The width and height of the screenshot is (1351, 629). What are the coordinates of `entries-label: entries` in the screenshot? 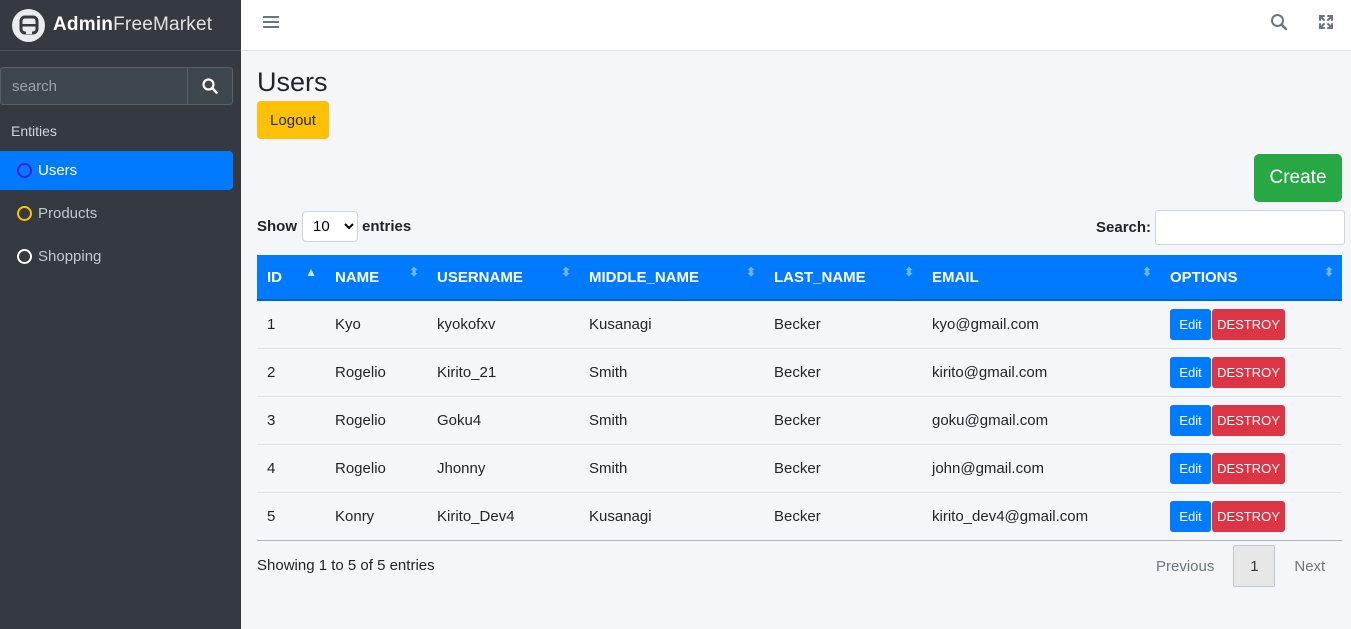 It's located at (387, 226).